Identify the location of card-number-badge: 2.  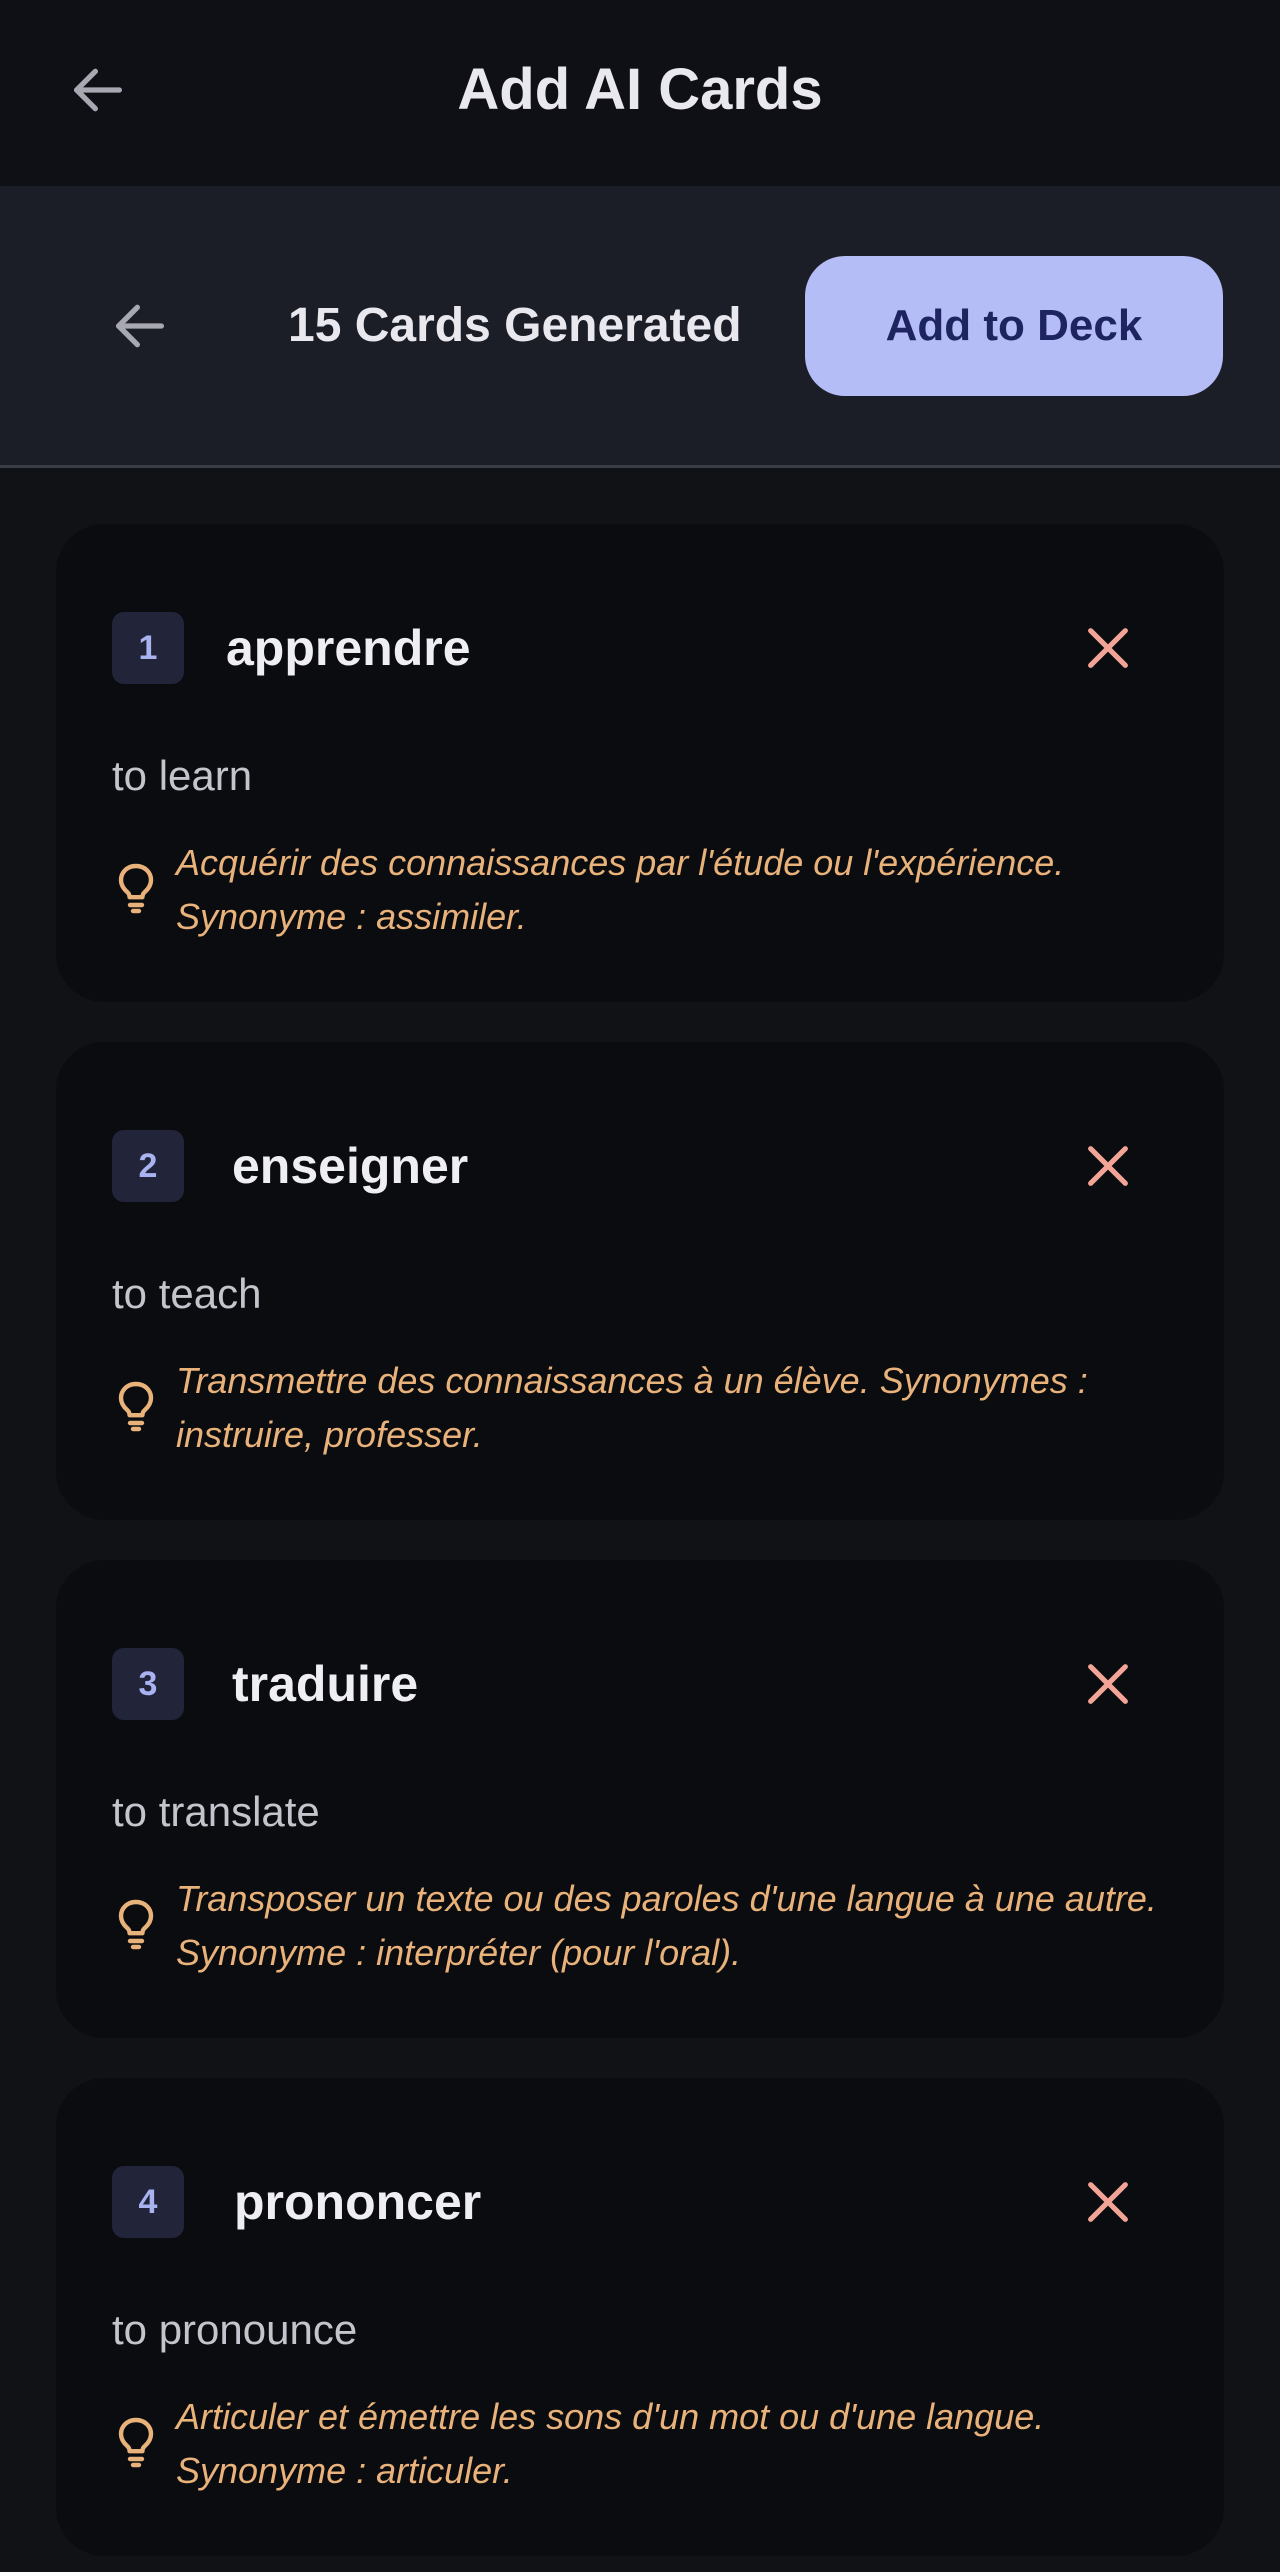
(148, 1166).